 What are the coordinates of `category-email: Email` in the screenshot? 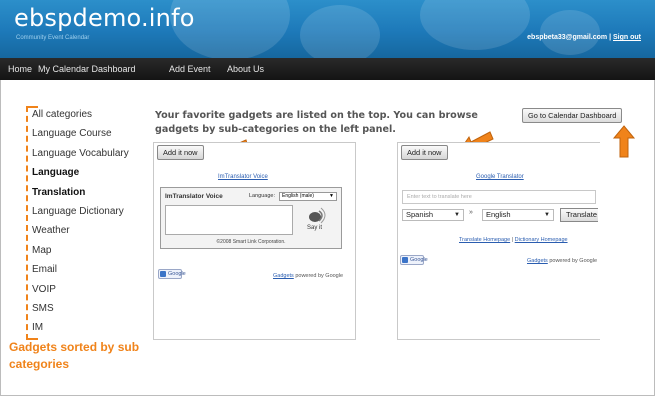 It's located at (80, 273).